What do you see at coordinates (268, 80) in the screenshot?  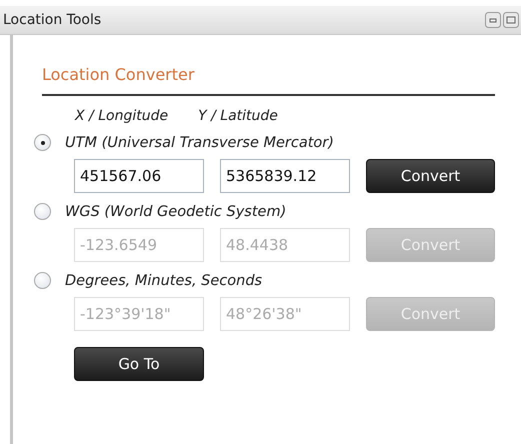 I see `section-heading: Location Converter` at bounding box center [268, 80].